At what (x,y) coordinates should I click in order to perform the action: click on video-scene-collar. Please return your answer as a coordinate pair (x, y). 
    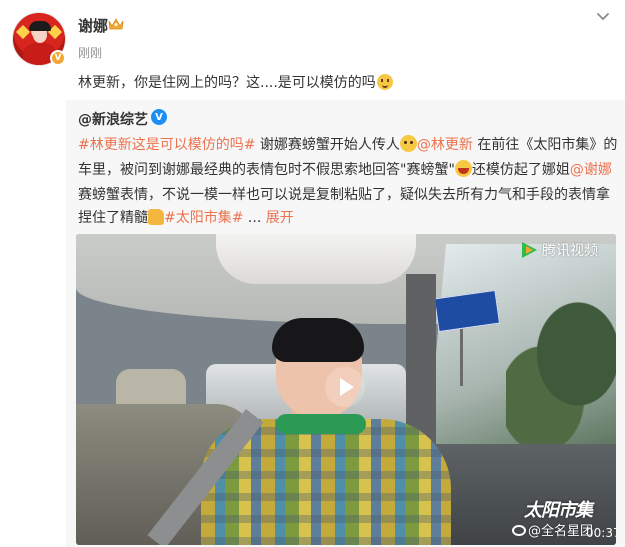
    Looking at the image, I should click on (321, 424).